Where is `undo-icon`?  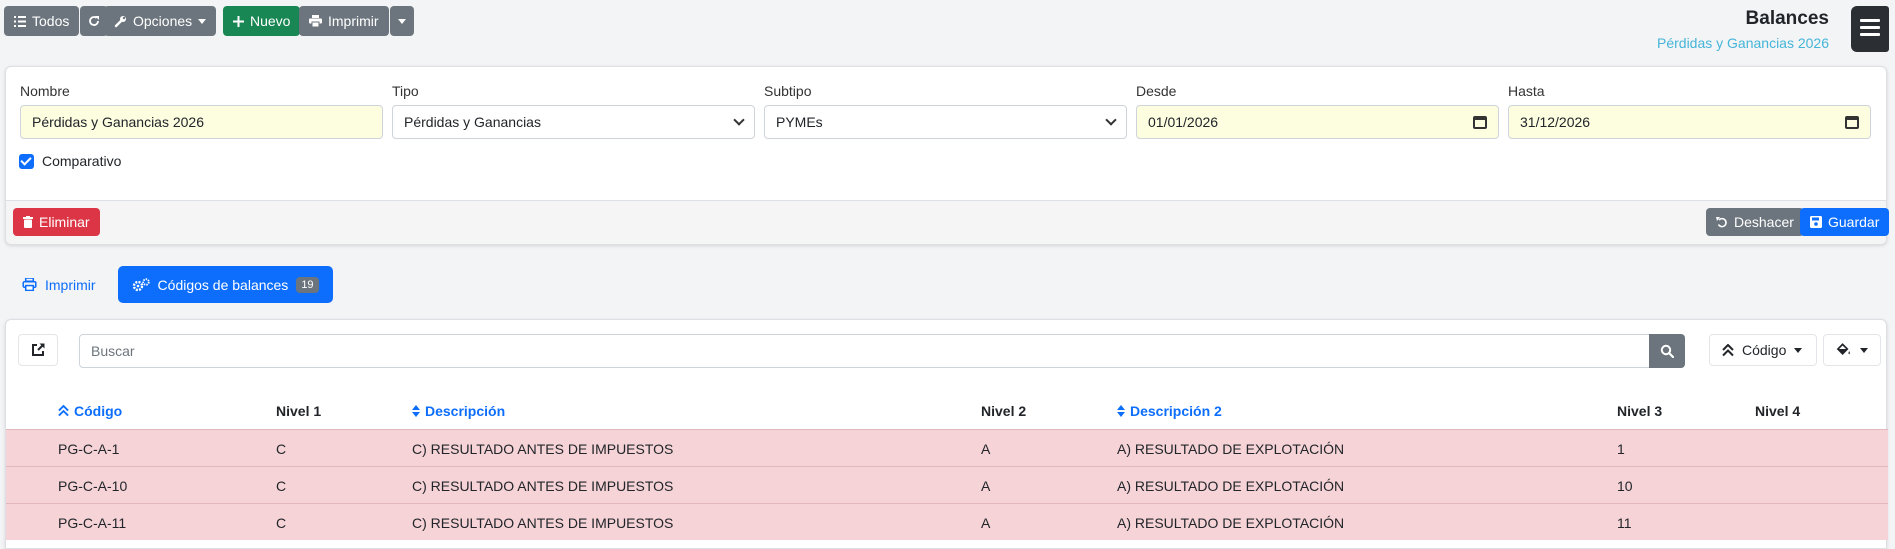 undo-icon is located at coordinates (1721, 222).